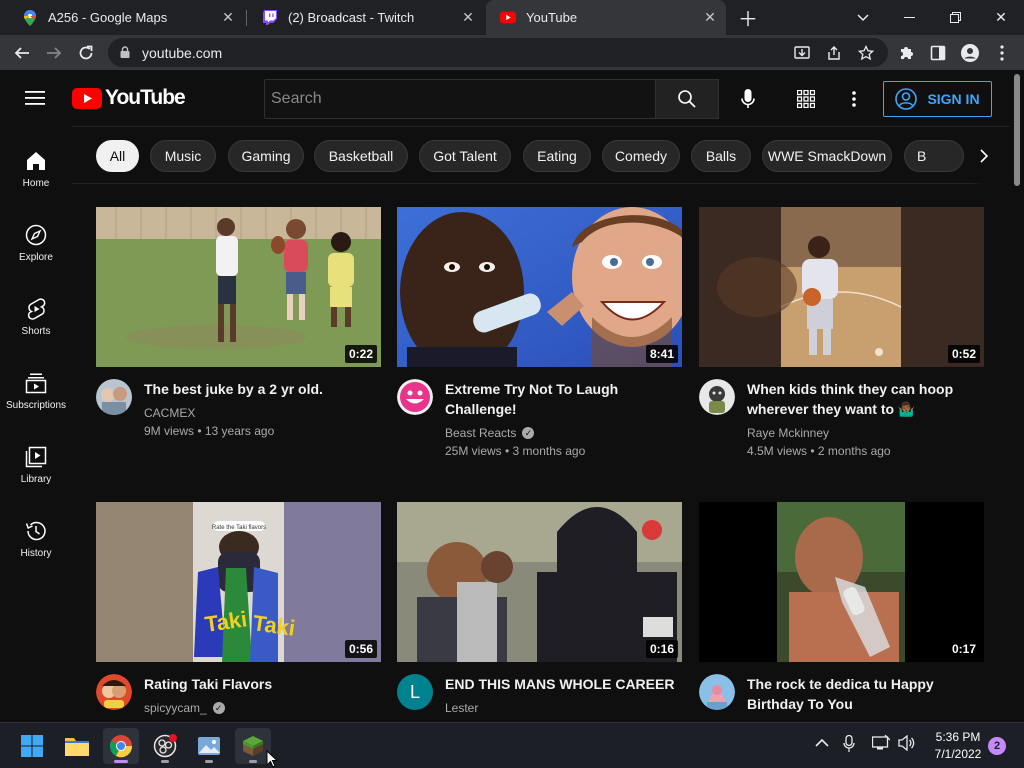 This screenshot has width=1024, height=768. I want to click on chip-got-talent: Got Talent, so click(465, 156).